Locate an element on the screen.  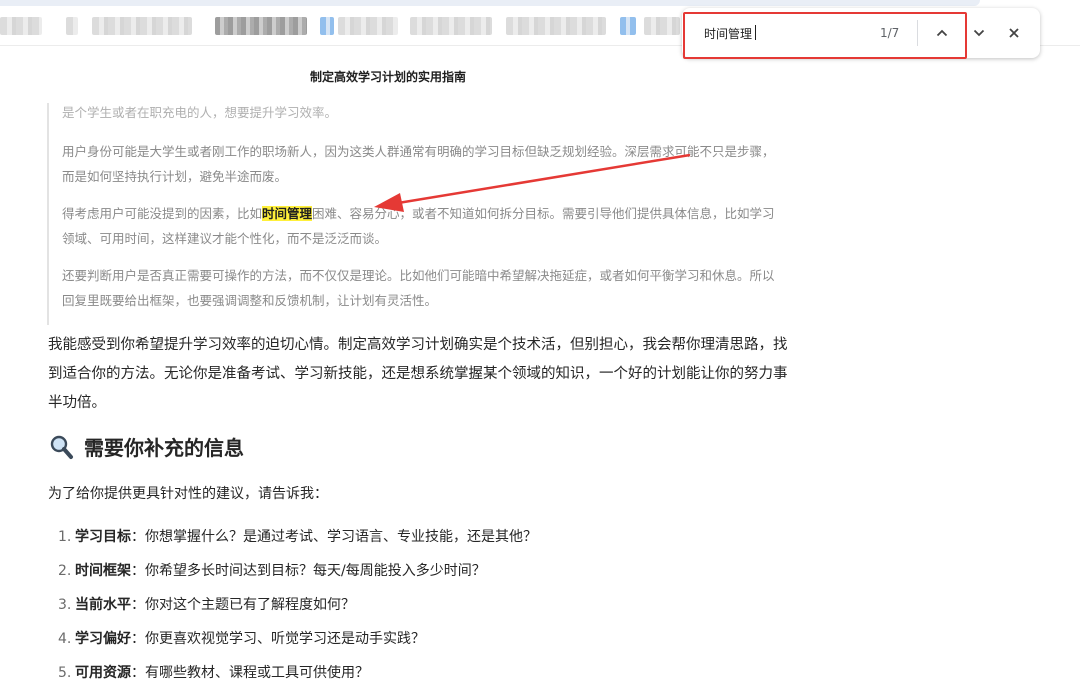
intro-text: 为了给你提供更具针对性的建议，请告诉我： is located at coordinates (188, 494).